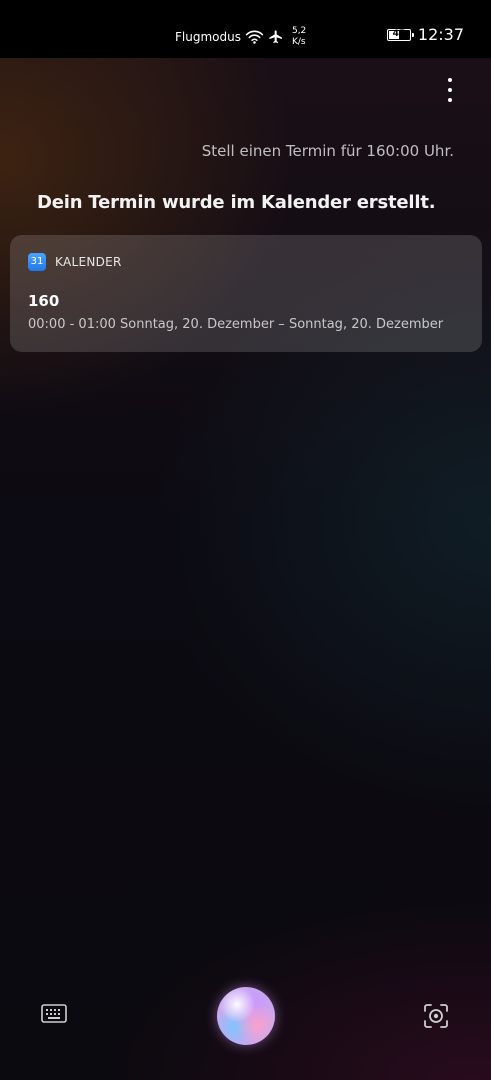  What do you see at coordinates (436, 1016) in the screenshot?
I see `scan-icon` at bounding box center [436, 1016].